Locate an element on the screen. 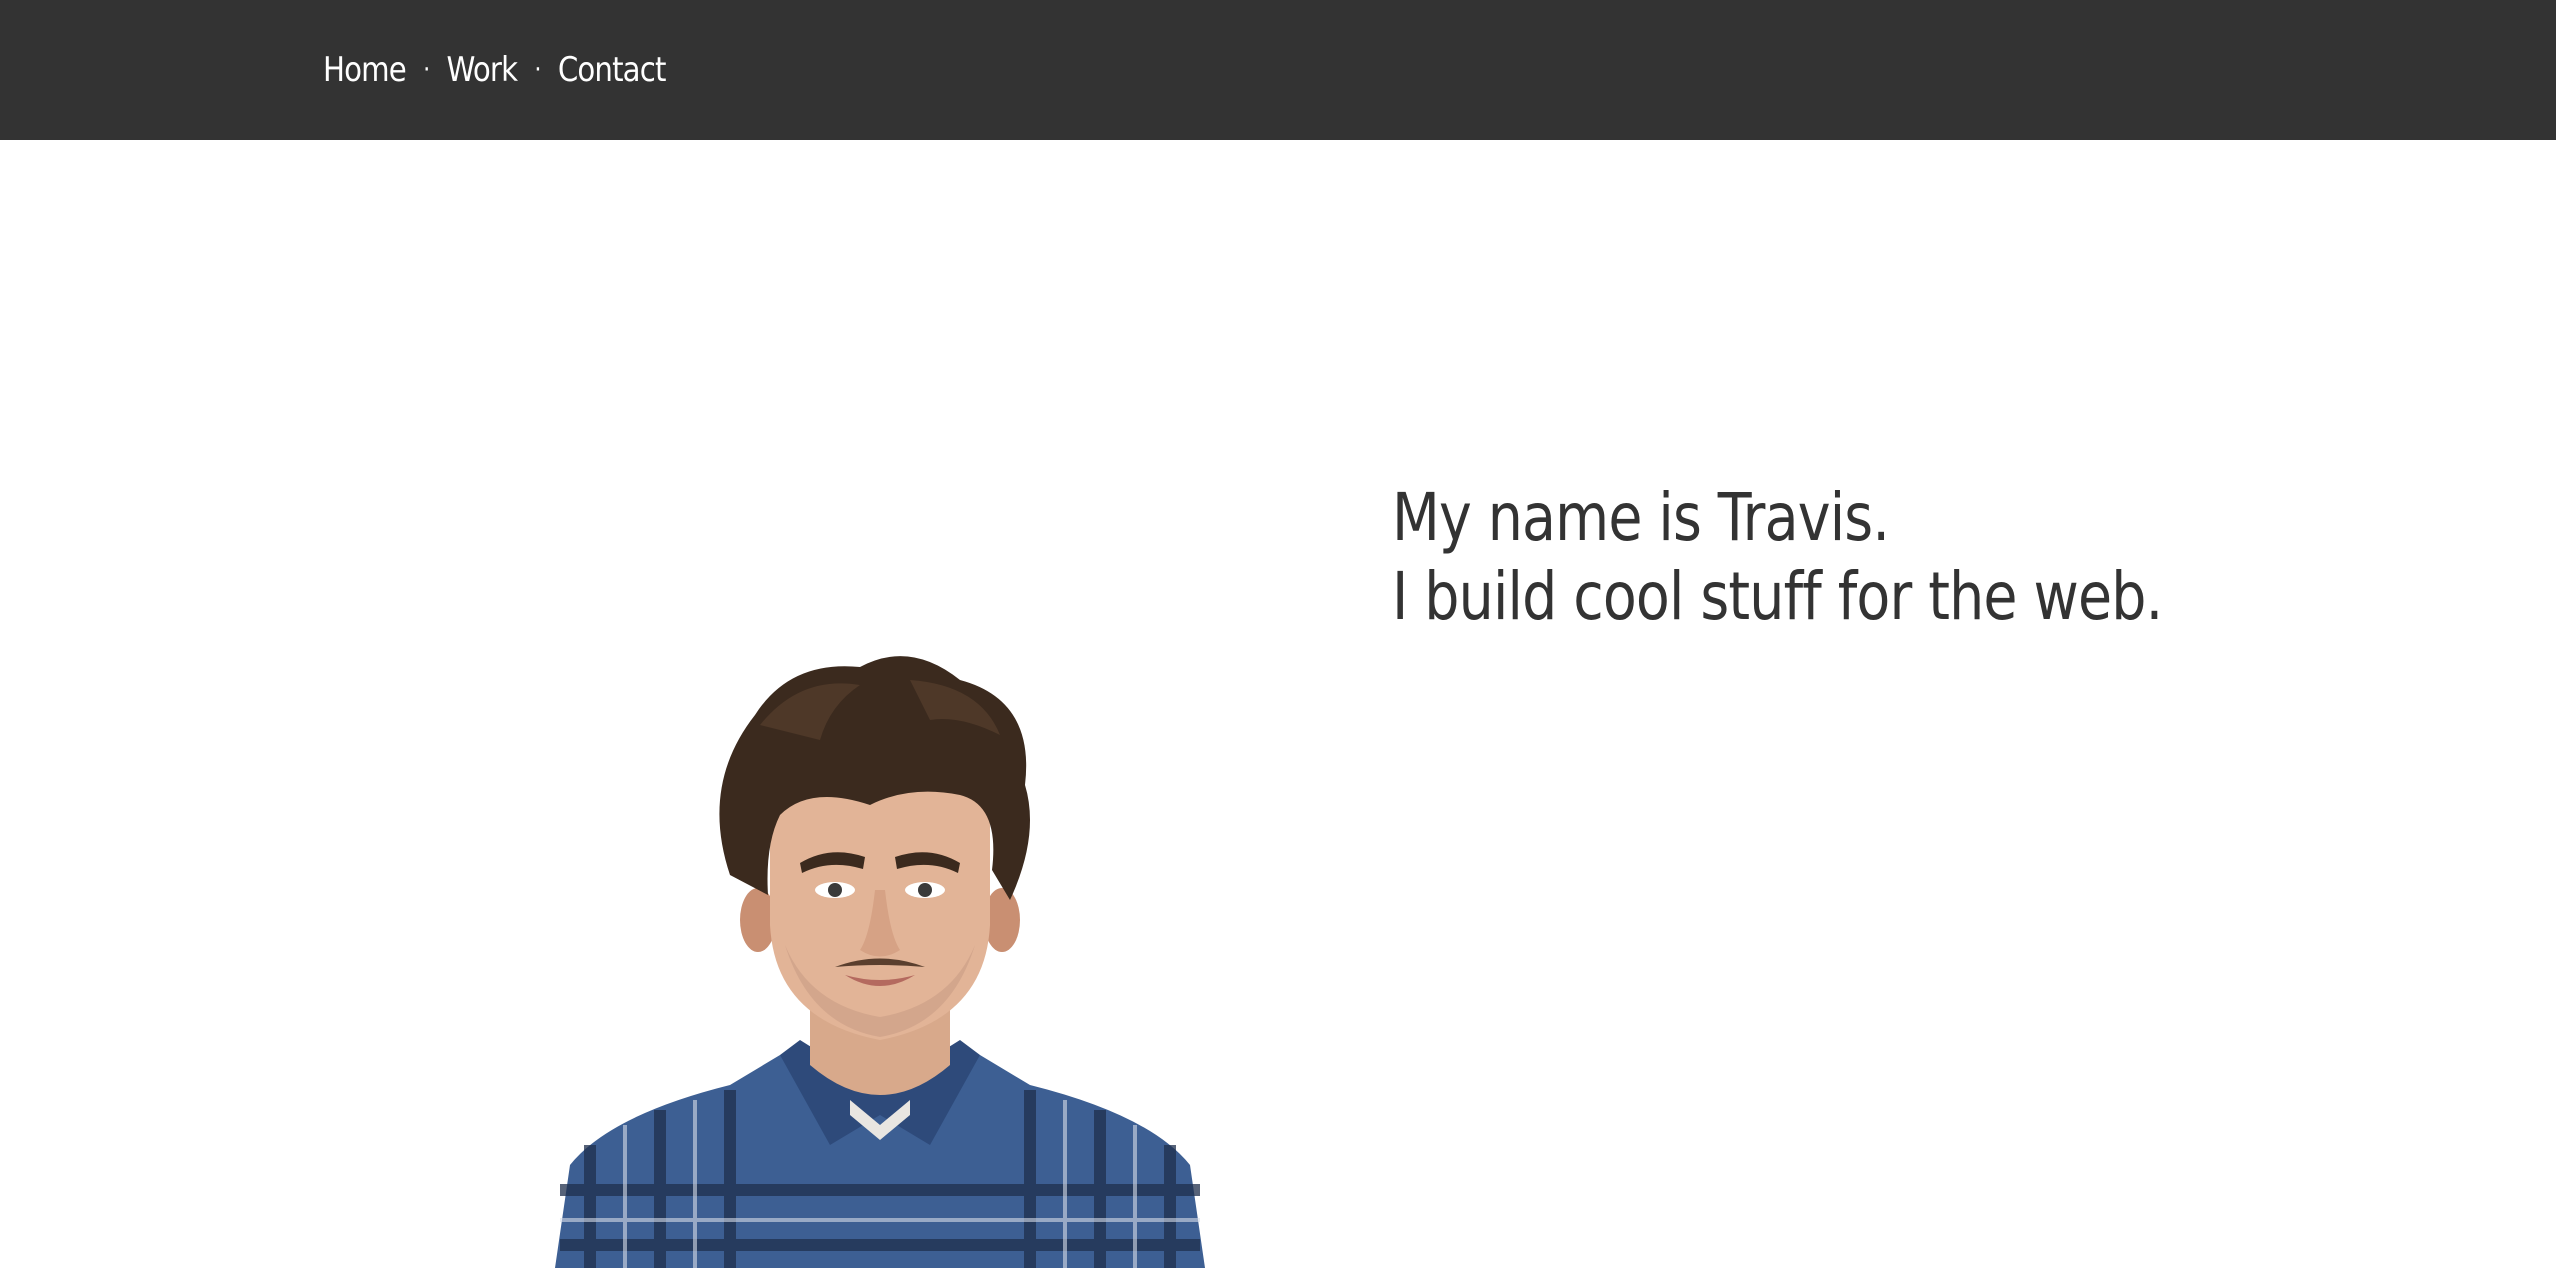  nav-link-work: Work is located at coordinates (482, 70).